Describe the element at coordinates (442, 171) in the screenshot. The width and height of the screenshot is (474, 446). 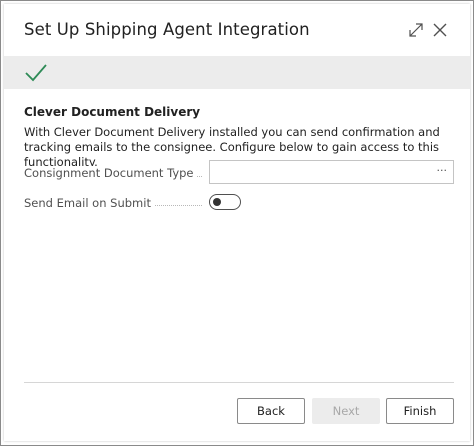
I see `lookup-button: ···` at that location.